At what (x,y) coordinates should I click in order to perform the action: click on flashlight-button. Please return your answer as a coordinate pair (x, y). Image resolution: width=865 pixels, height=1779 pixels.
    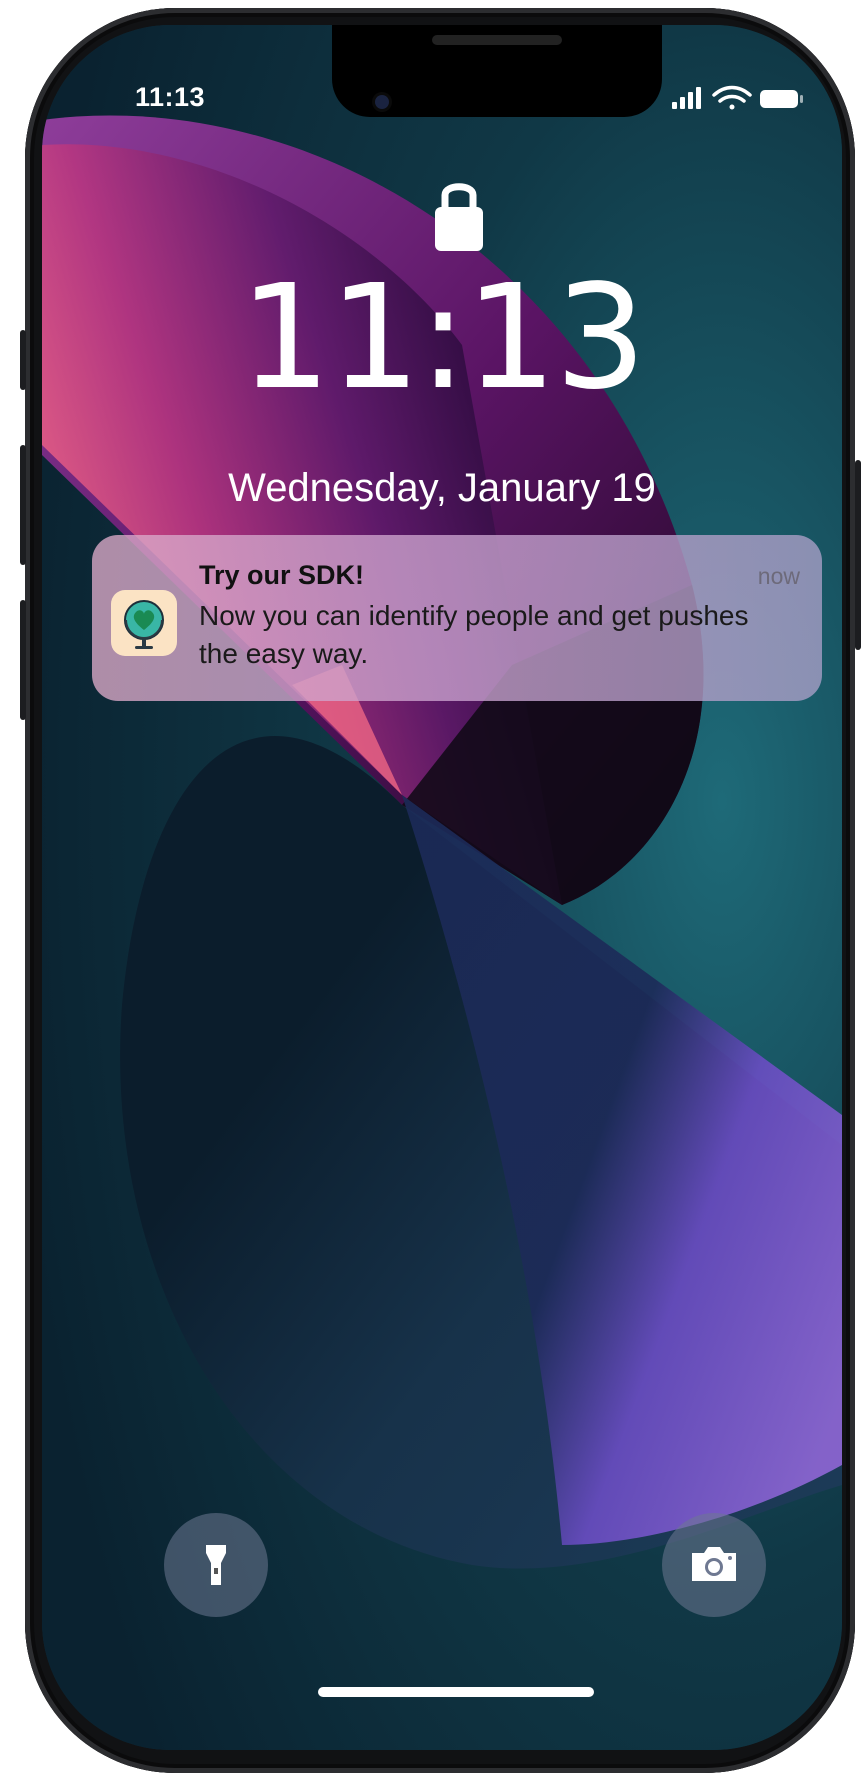
    Looking at the image, I should click on (216, 1565).